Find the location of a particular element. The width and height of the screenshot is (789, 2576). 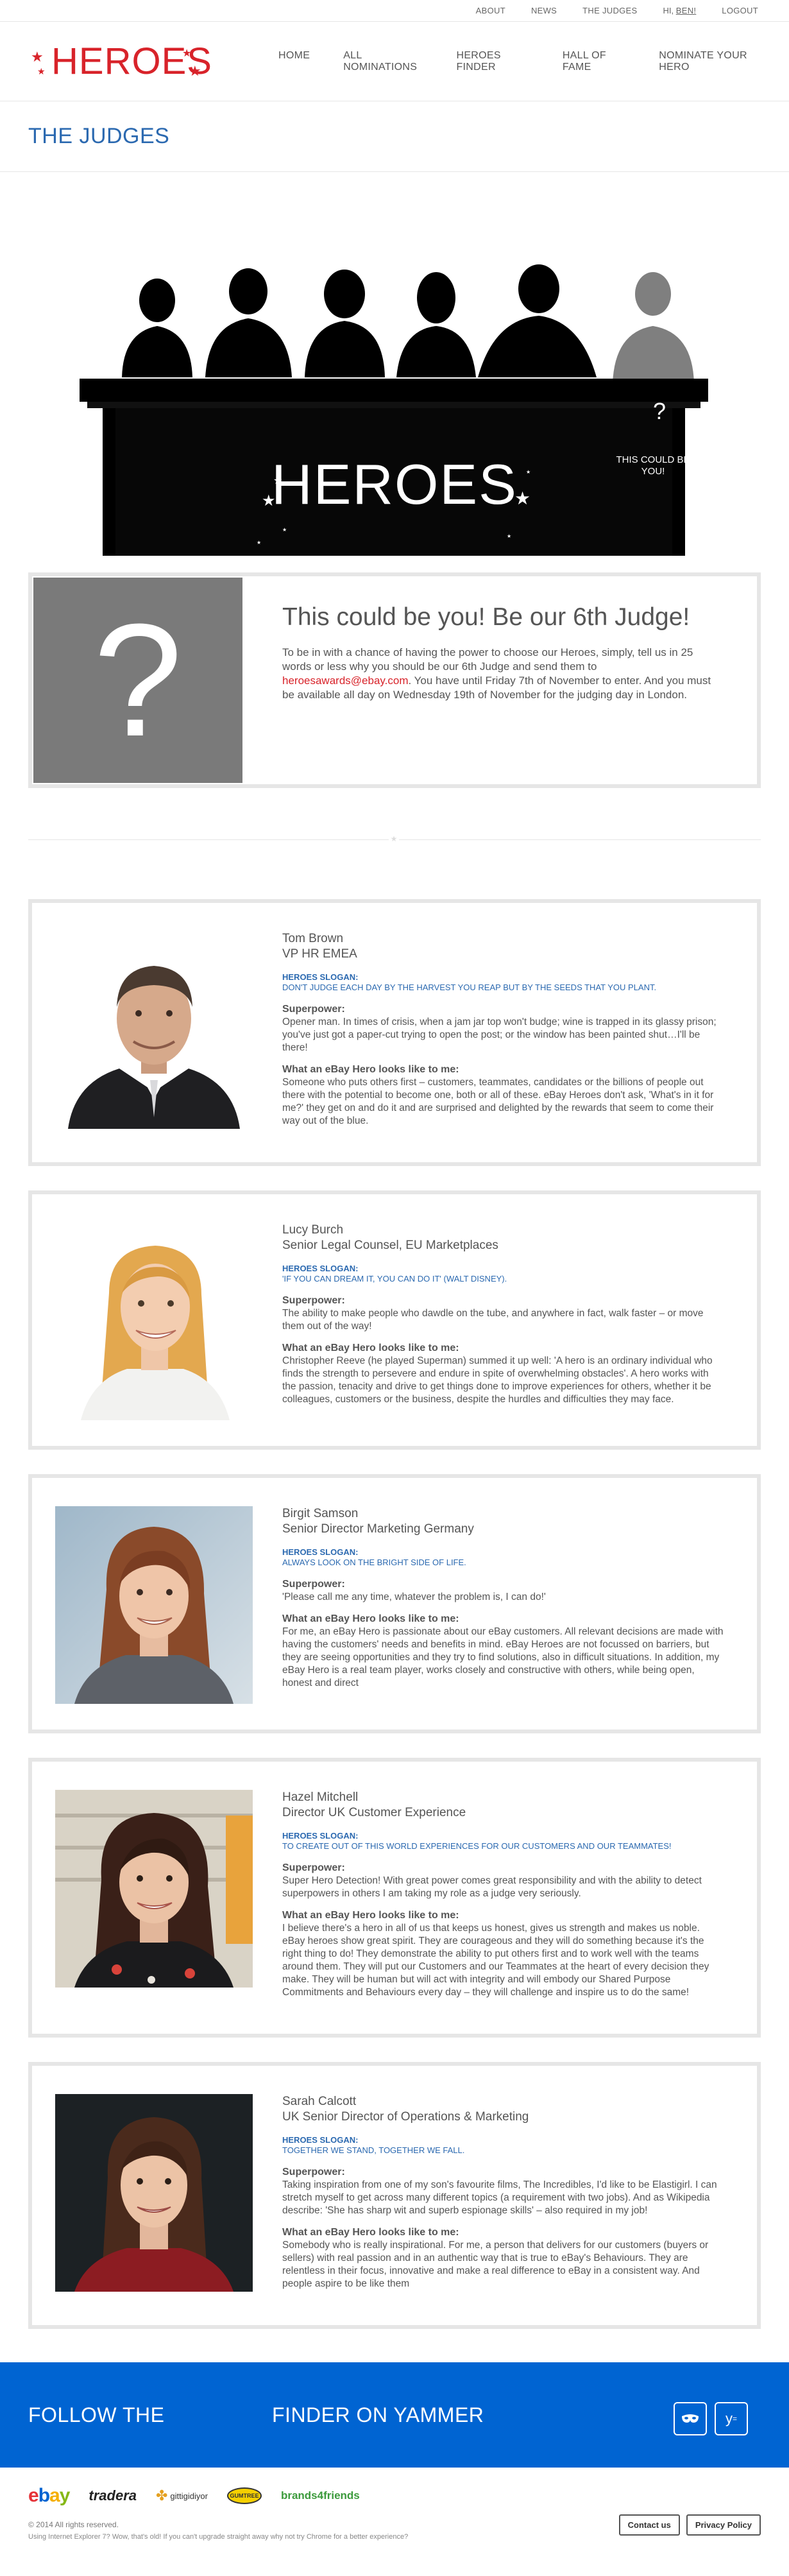

nav-hall-of-fame: HALL OF FAME is located at coordinates (594, 61).